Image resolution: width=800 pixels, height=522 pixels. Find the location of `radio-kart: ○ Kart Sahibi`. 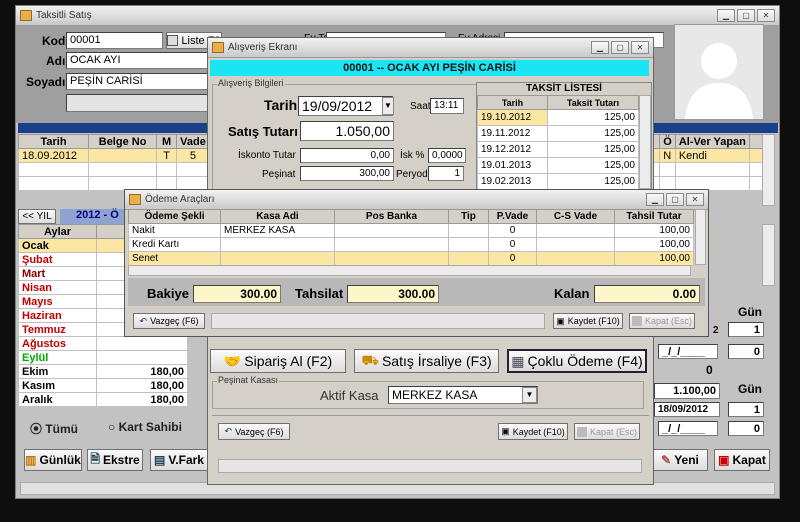

radio-kart: ○ Kart Sahibi is located at coordinates (145, 427).